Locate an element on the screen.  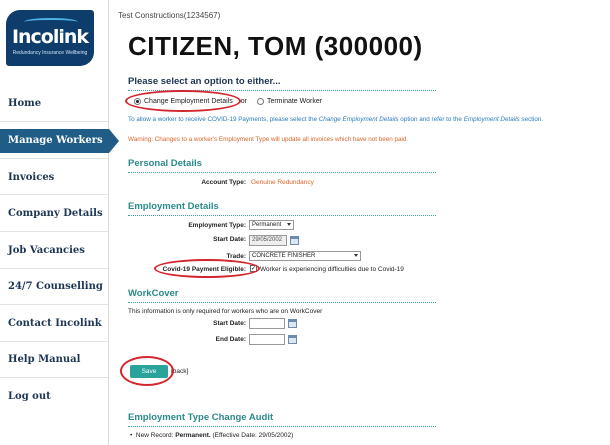
employment-type-selected: Permanent is located at coordinates (267, 225).